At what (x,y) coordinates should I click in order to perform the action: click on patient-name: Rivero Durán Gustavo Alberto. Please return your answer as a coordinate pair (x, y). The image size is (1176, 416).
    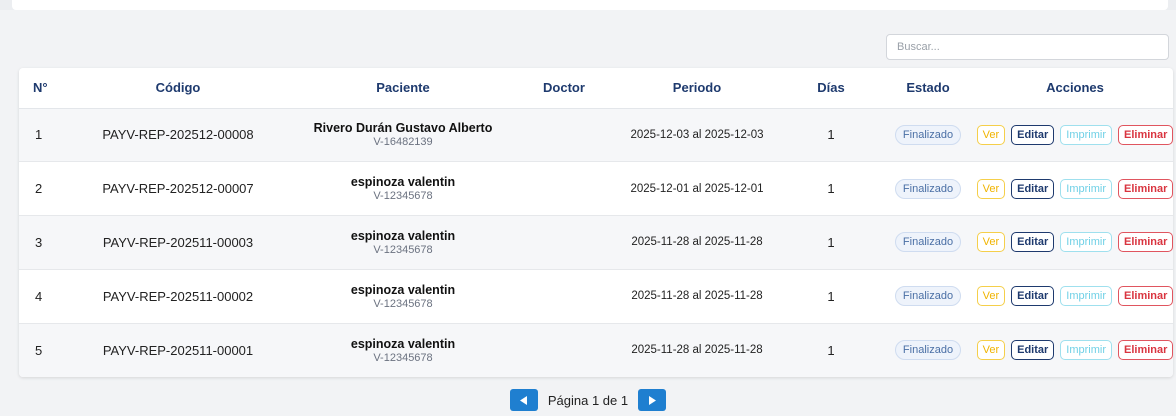
    Looking at the image, I should click on (403, 128).